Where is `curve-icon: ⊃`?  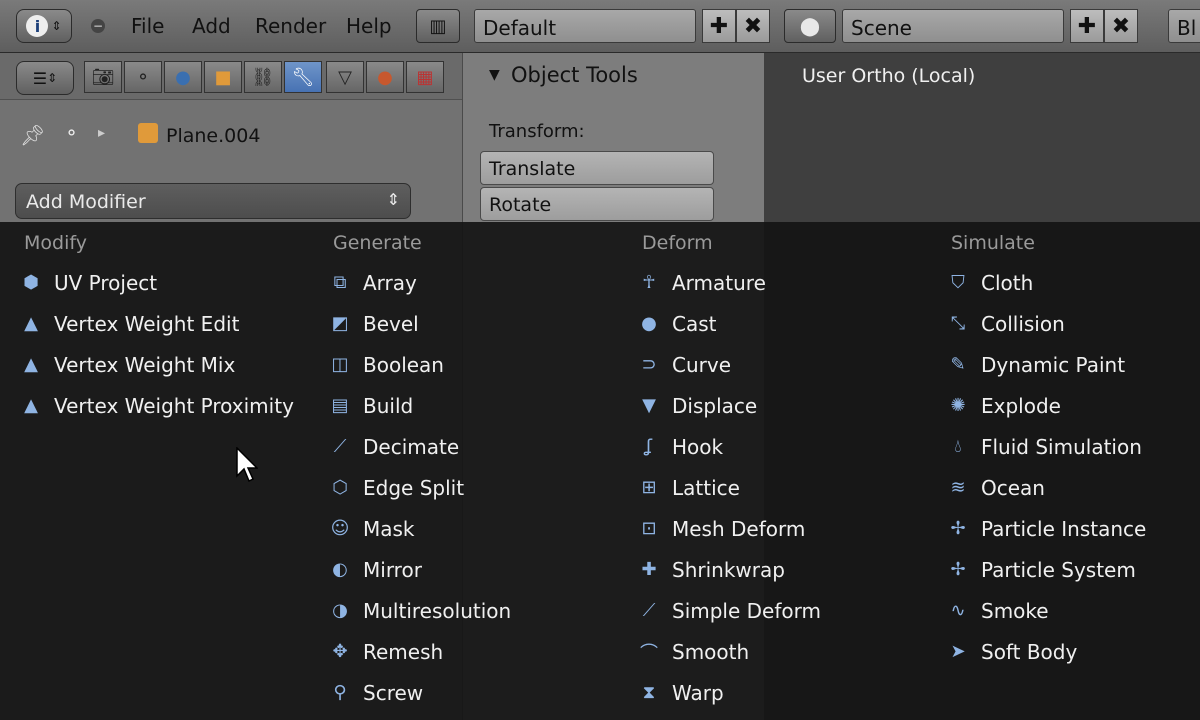
curve-icon: ⊃ is located at coordinates (649, 364).